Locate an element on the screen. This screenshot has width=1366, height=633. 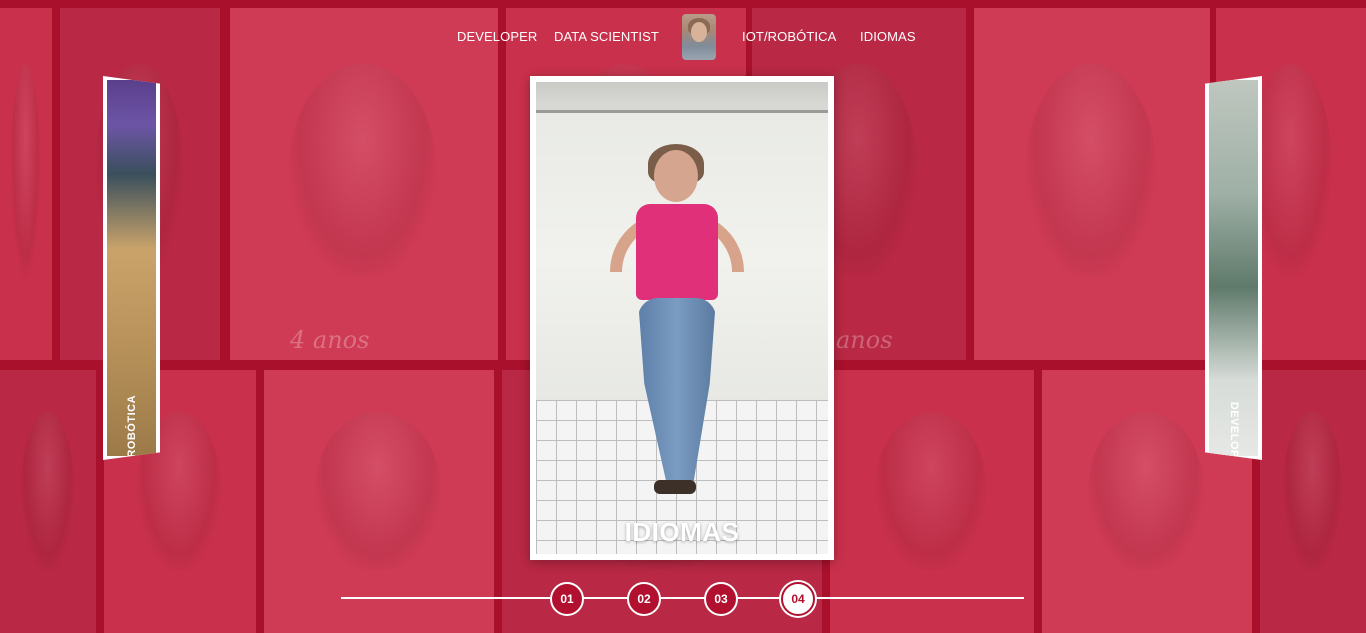
slide-image-next: DEVELOPER is located at coordinates (1233, 268).